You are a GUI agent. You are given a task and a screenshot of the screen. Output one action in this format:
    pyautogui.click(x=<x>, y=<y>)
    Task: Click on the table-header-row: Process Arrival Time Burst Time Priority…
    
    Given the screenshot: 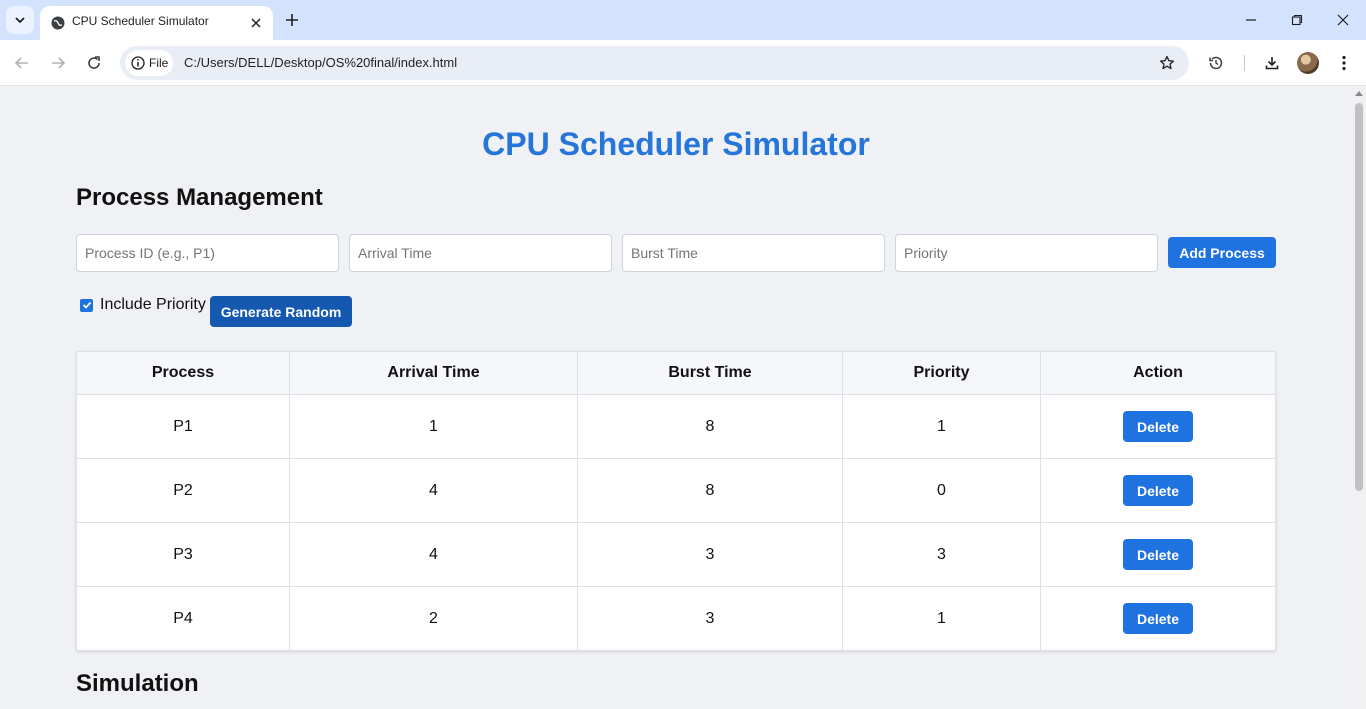 What is the action you would take?
    pyautogui.click(x=676, y=373)
    